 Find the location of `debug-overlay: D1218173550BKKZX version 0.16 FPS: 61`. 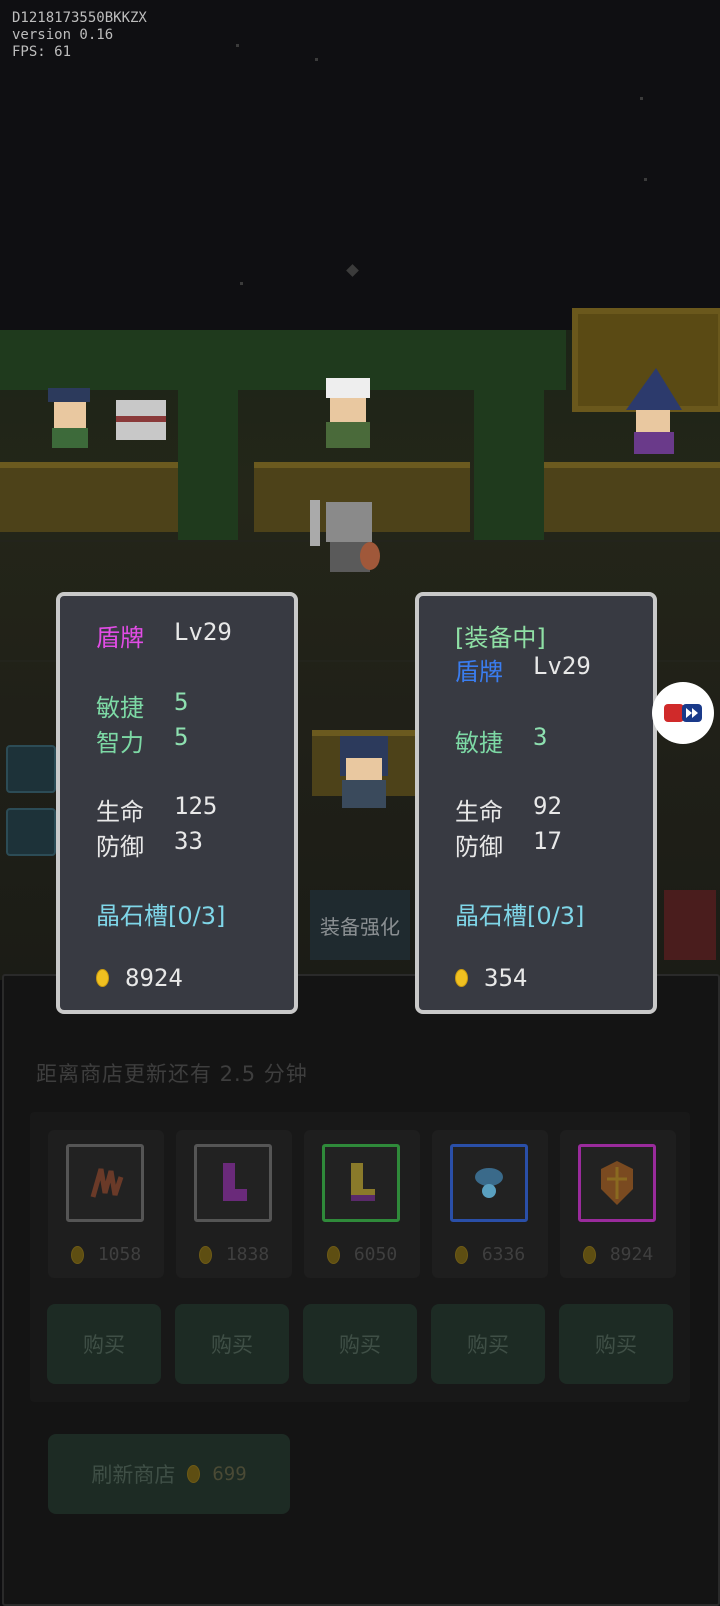

debug-overlay: D1218173550BKKZX version 0.16 FPS: 61 is located at coordinates (79, 35).